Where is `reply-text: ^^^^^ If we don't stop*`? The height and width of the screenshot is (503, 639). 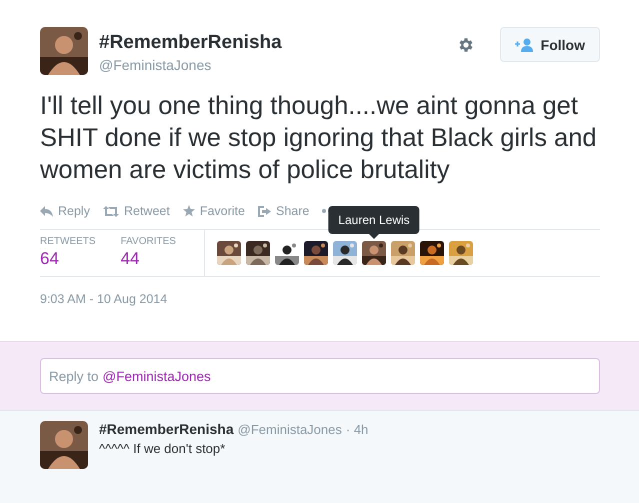
reply-text: ^^^^^ If we don't stop* is located at coordinates (162, 448).